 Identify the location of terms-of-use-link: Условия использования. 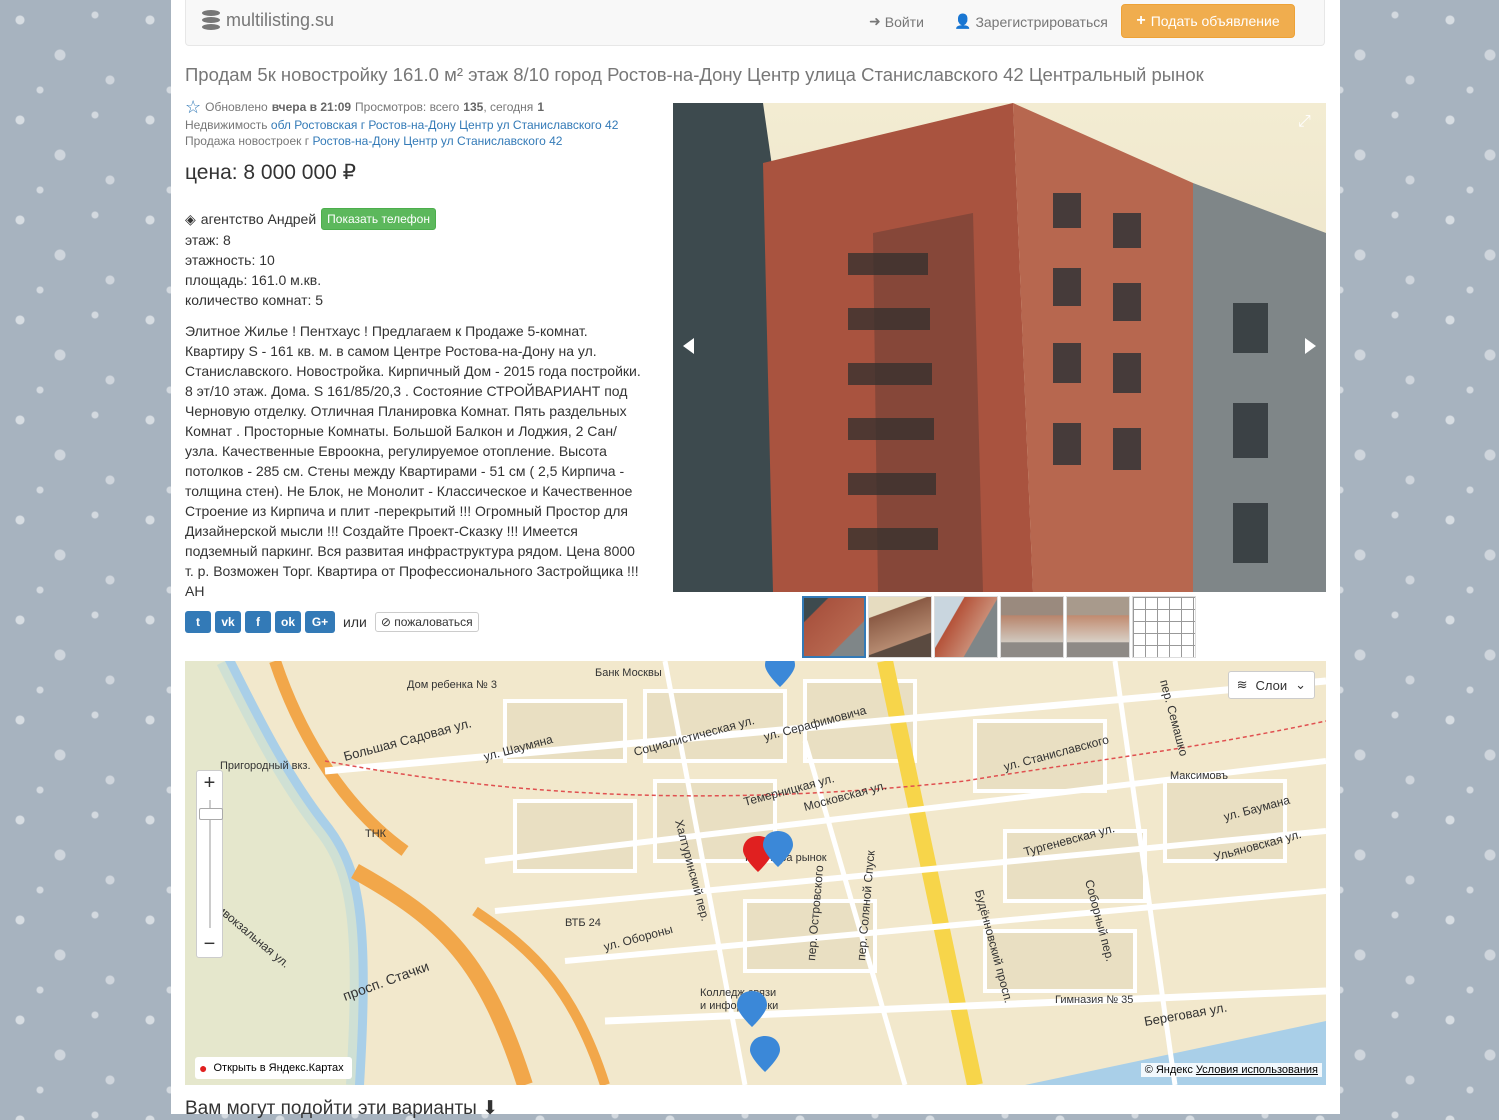
(1257, 1070).